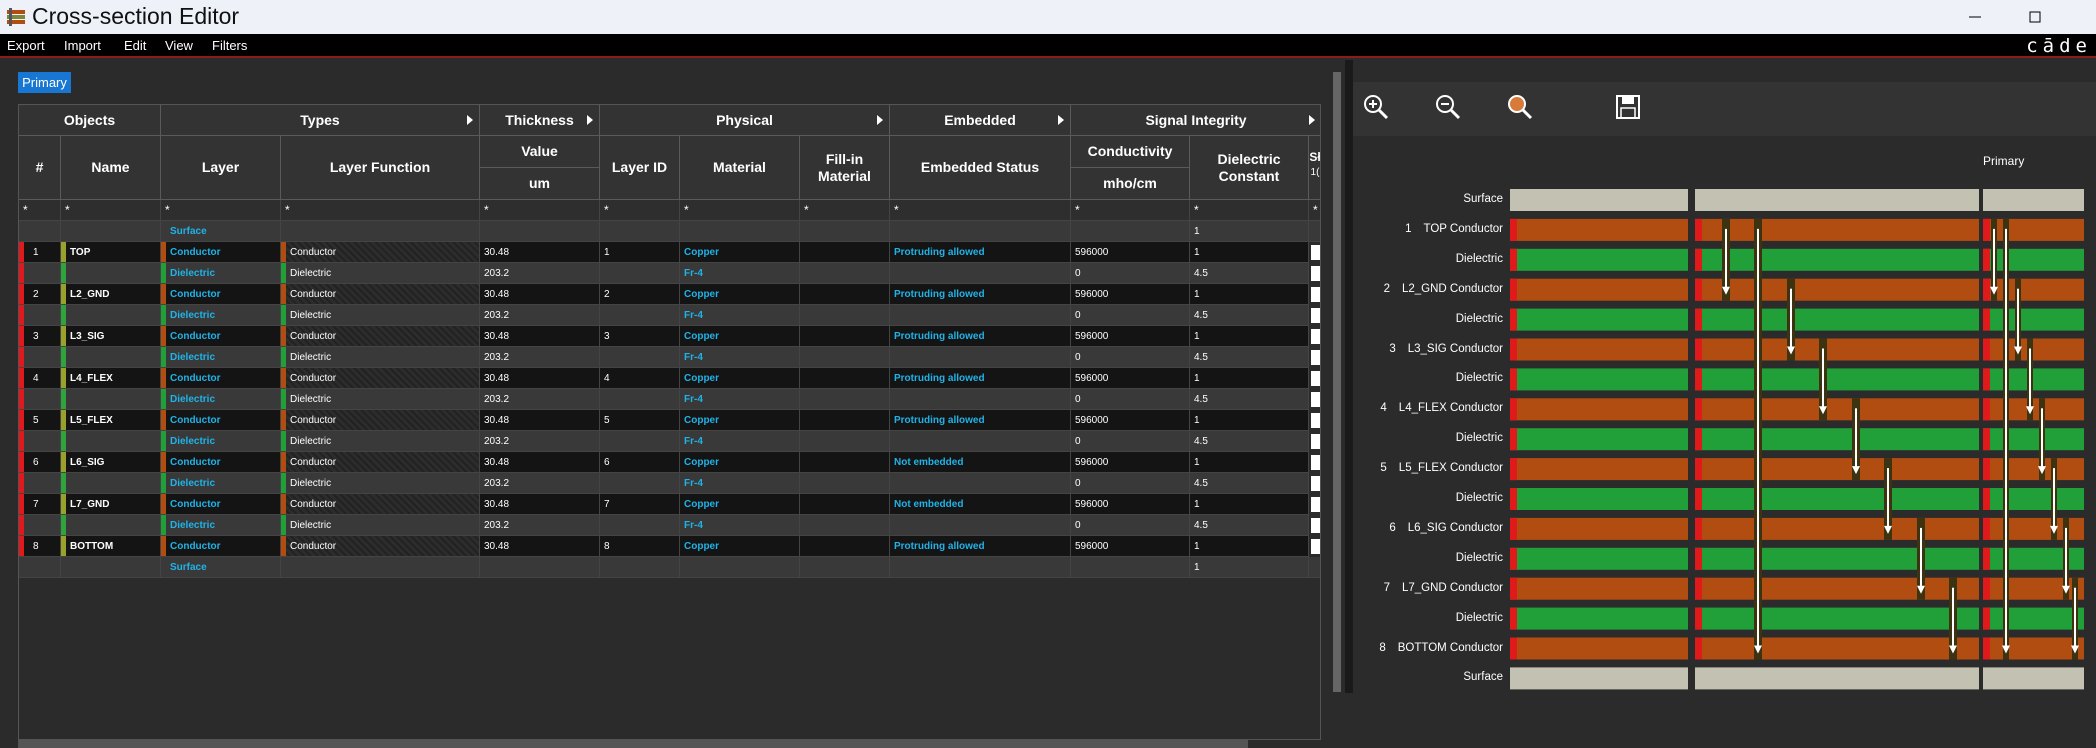 The width and height of the screenshot is (2096, 748). What do you see at coordinates (540, 210) in the screenshot?
I see `filter-cell-thickness: *` at bounding box center [540, 210].